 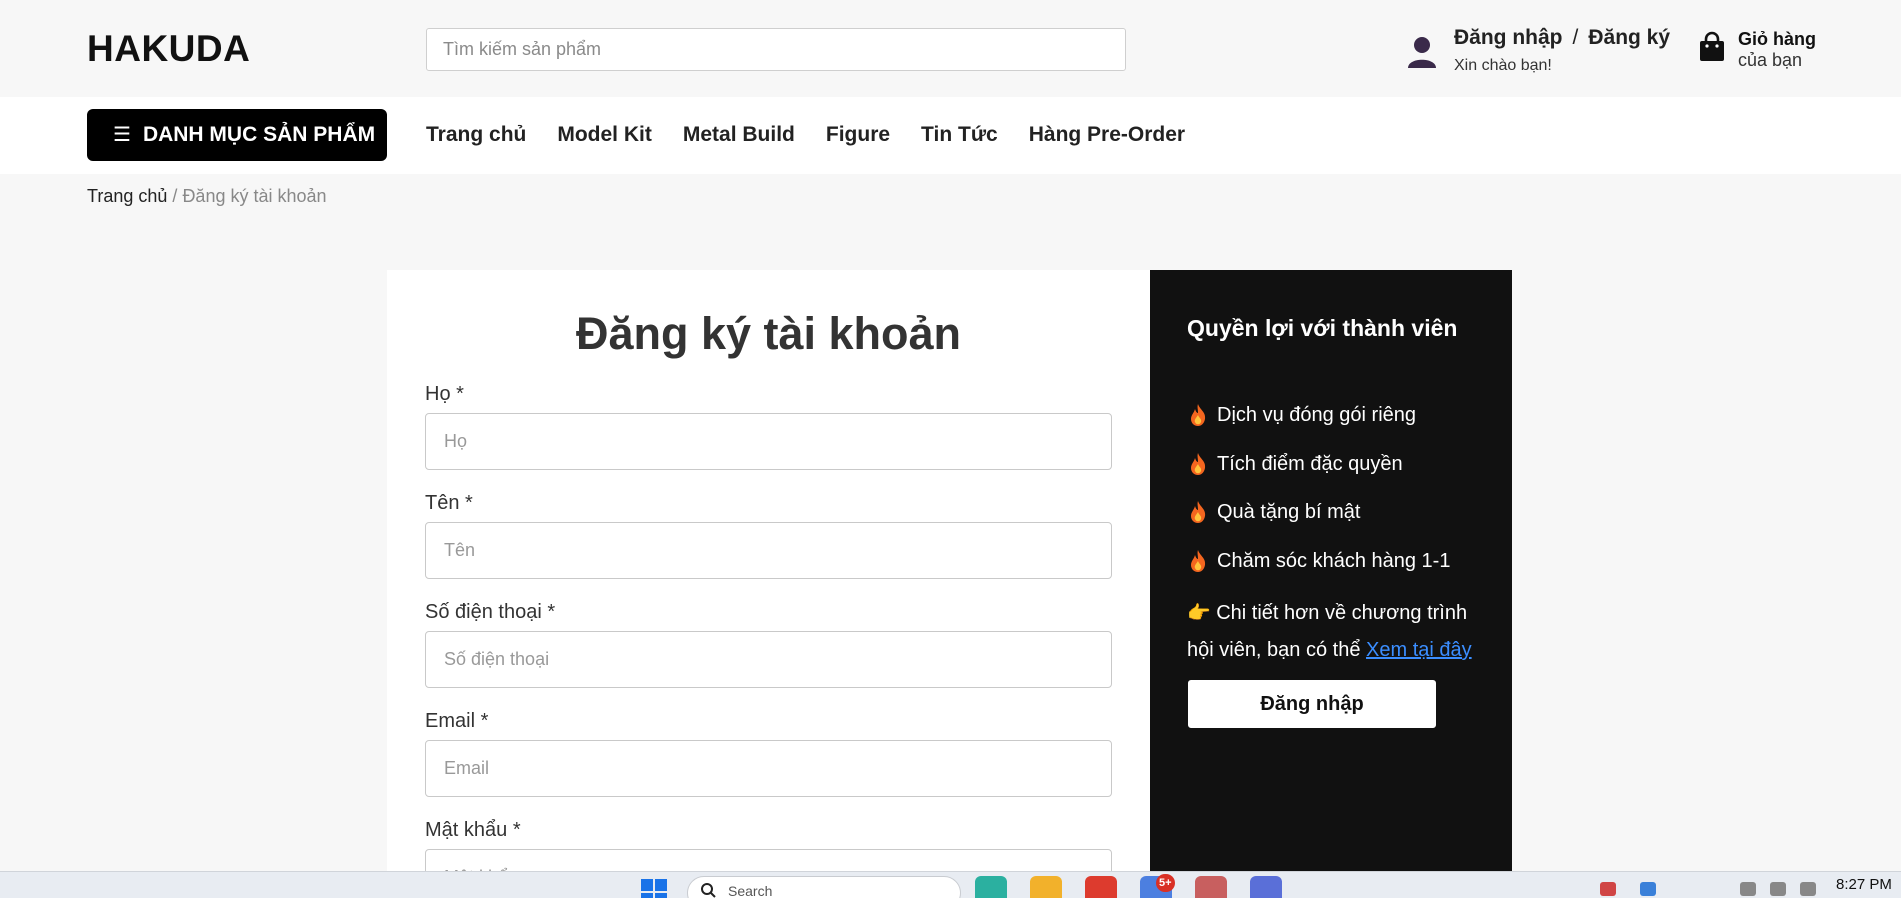 I want to click on benefit-item: Chăm sóc khách hàng 1-1, so click(x=1318, y=561).